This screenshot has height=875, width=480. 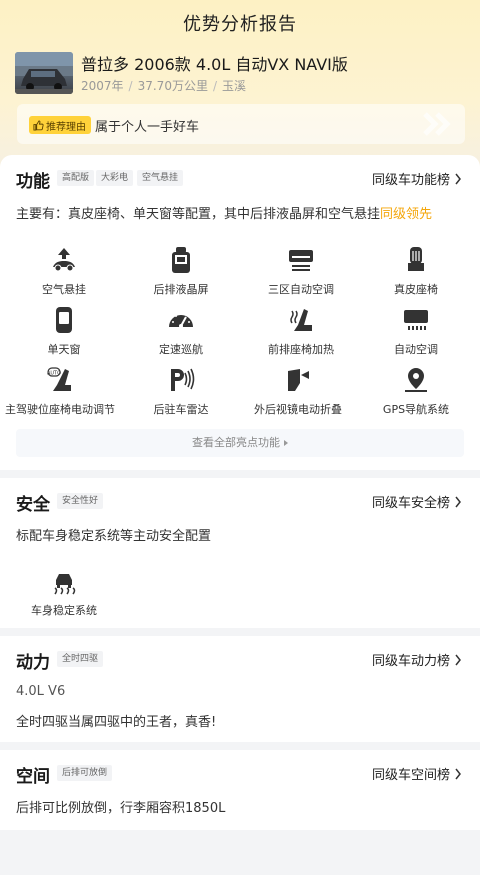 What do you see at coordinates (301, 320) in the screenshot?
I see `seat-heating-icon` at bounding box center [301, 320].